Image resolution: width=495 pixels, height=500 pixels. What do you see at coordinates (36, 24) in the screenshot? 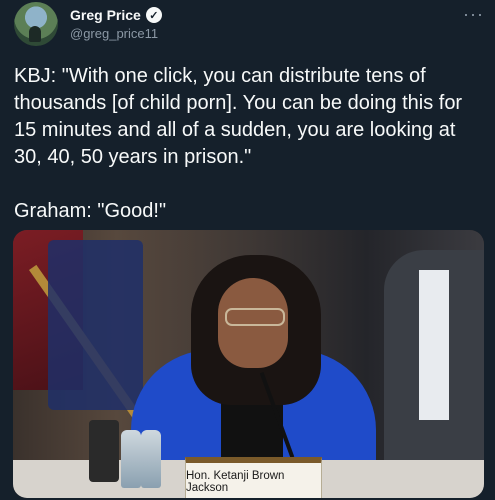
I see `author-avatar` at bounding box center [36, 24].